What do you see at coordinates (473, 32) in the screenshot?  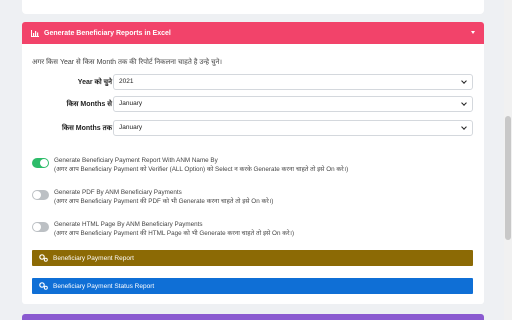 I see `collapse-caret-icon` at bounding box center [473, 32].